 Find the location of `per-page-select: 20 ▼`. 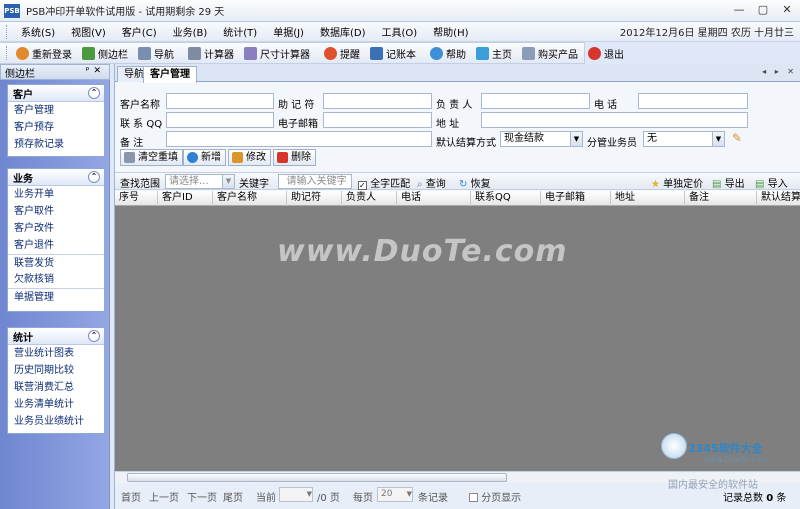

per-page-select: 20 ▼ is located at coordinates (395, 494).